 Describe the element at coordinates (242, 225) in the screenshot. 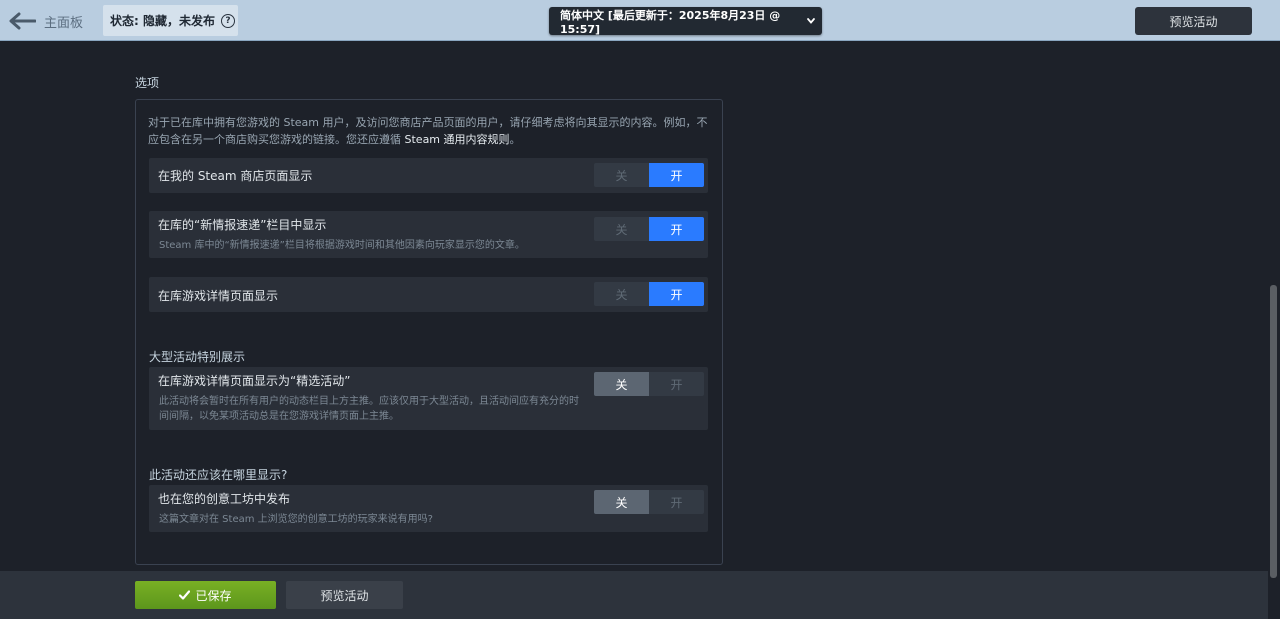

I see `option-title: 在库的“新情报速递”栏目中显示` at that location.